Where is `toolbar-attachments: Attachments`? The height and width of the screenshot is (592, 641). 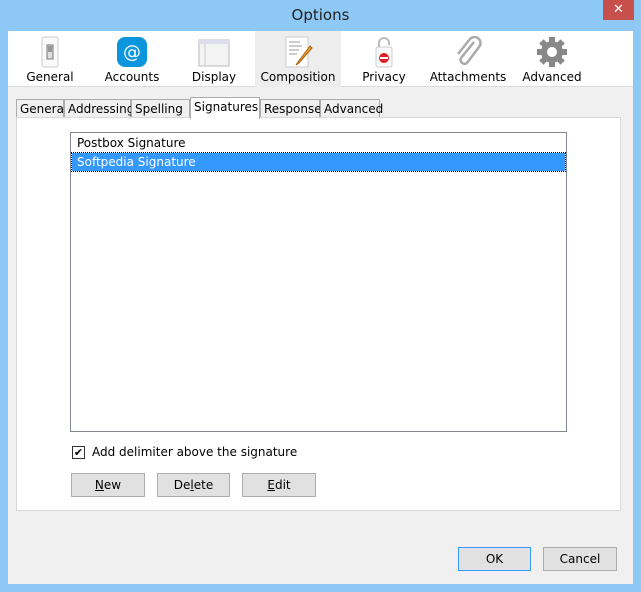
toolbar-attachments: Attachments is located at coordinates (468, 59).